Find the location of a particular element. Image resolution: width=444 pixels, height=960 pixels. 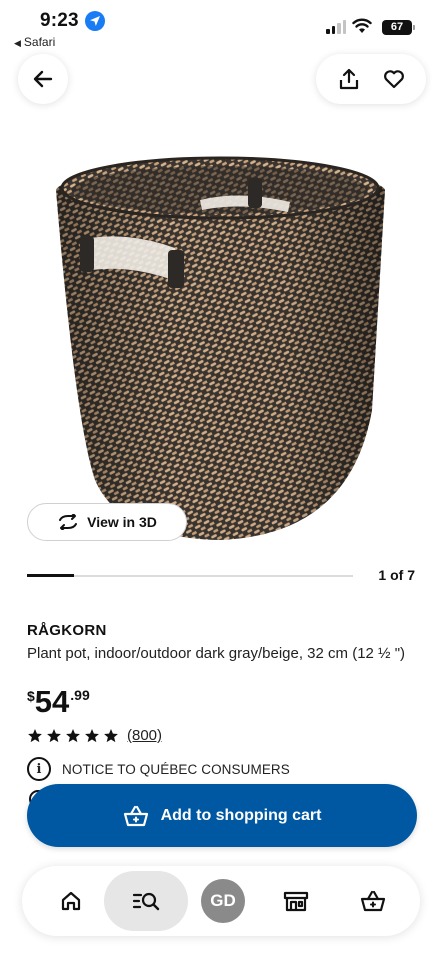

status-bar: 9:23 ◀ Safari 67 is located at coordinates (222, 26).